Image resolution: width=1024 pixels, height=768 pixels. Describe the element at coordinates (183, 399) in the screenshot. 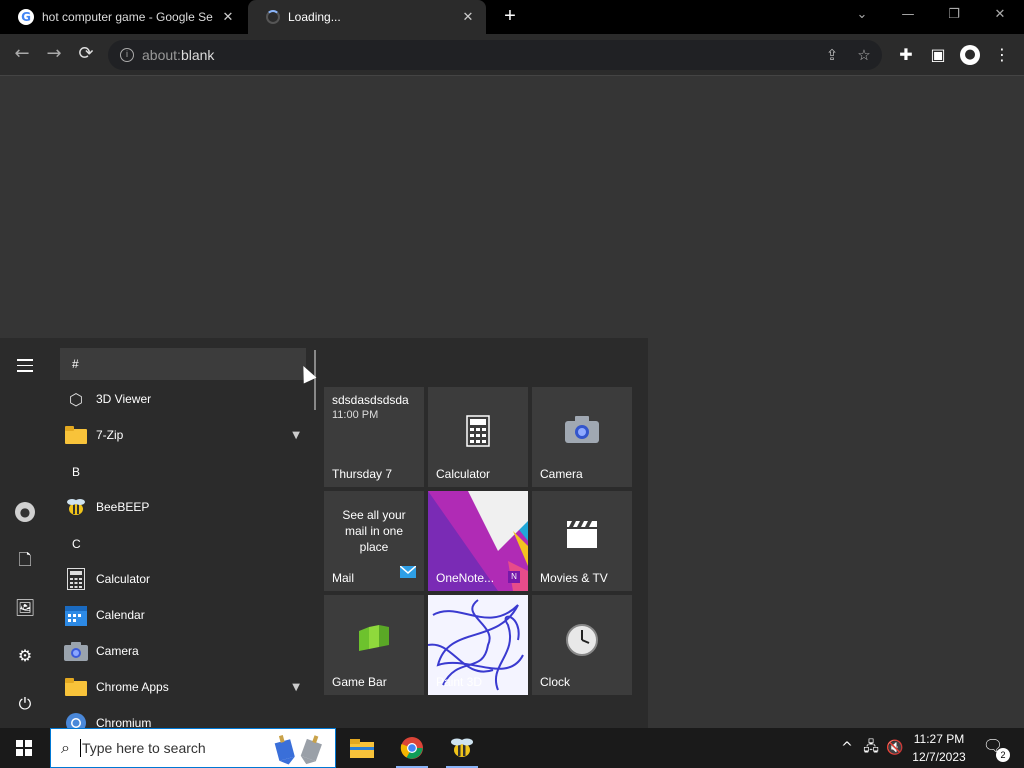

I see `app-3d-viewer: ⬡ 3D Viewer` at that location.